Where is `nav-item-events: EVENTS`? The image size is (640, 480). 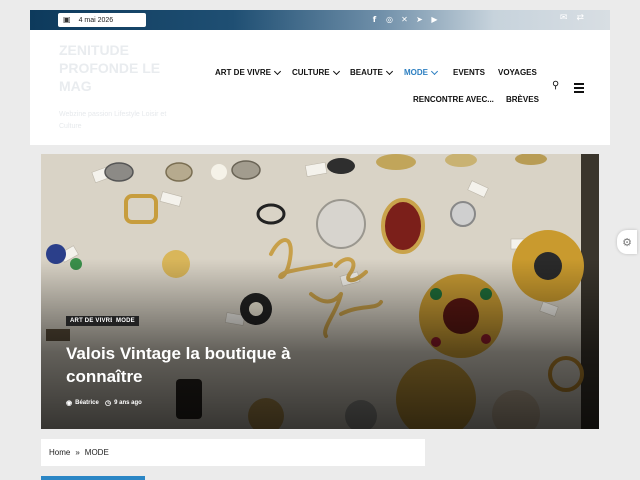
nav-item-events: EVENTS is located at coordinates (469, 72).